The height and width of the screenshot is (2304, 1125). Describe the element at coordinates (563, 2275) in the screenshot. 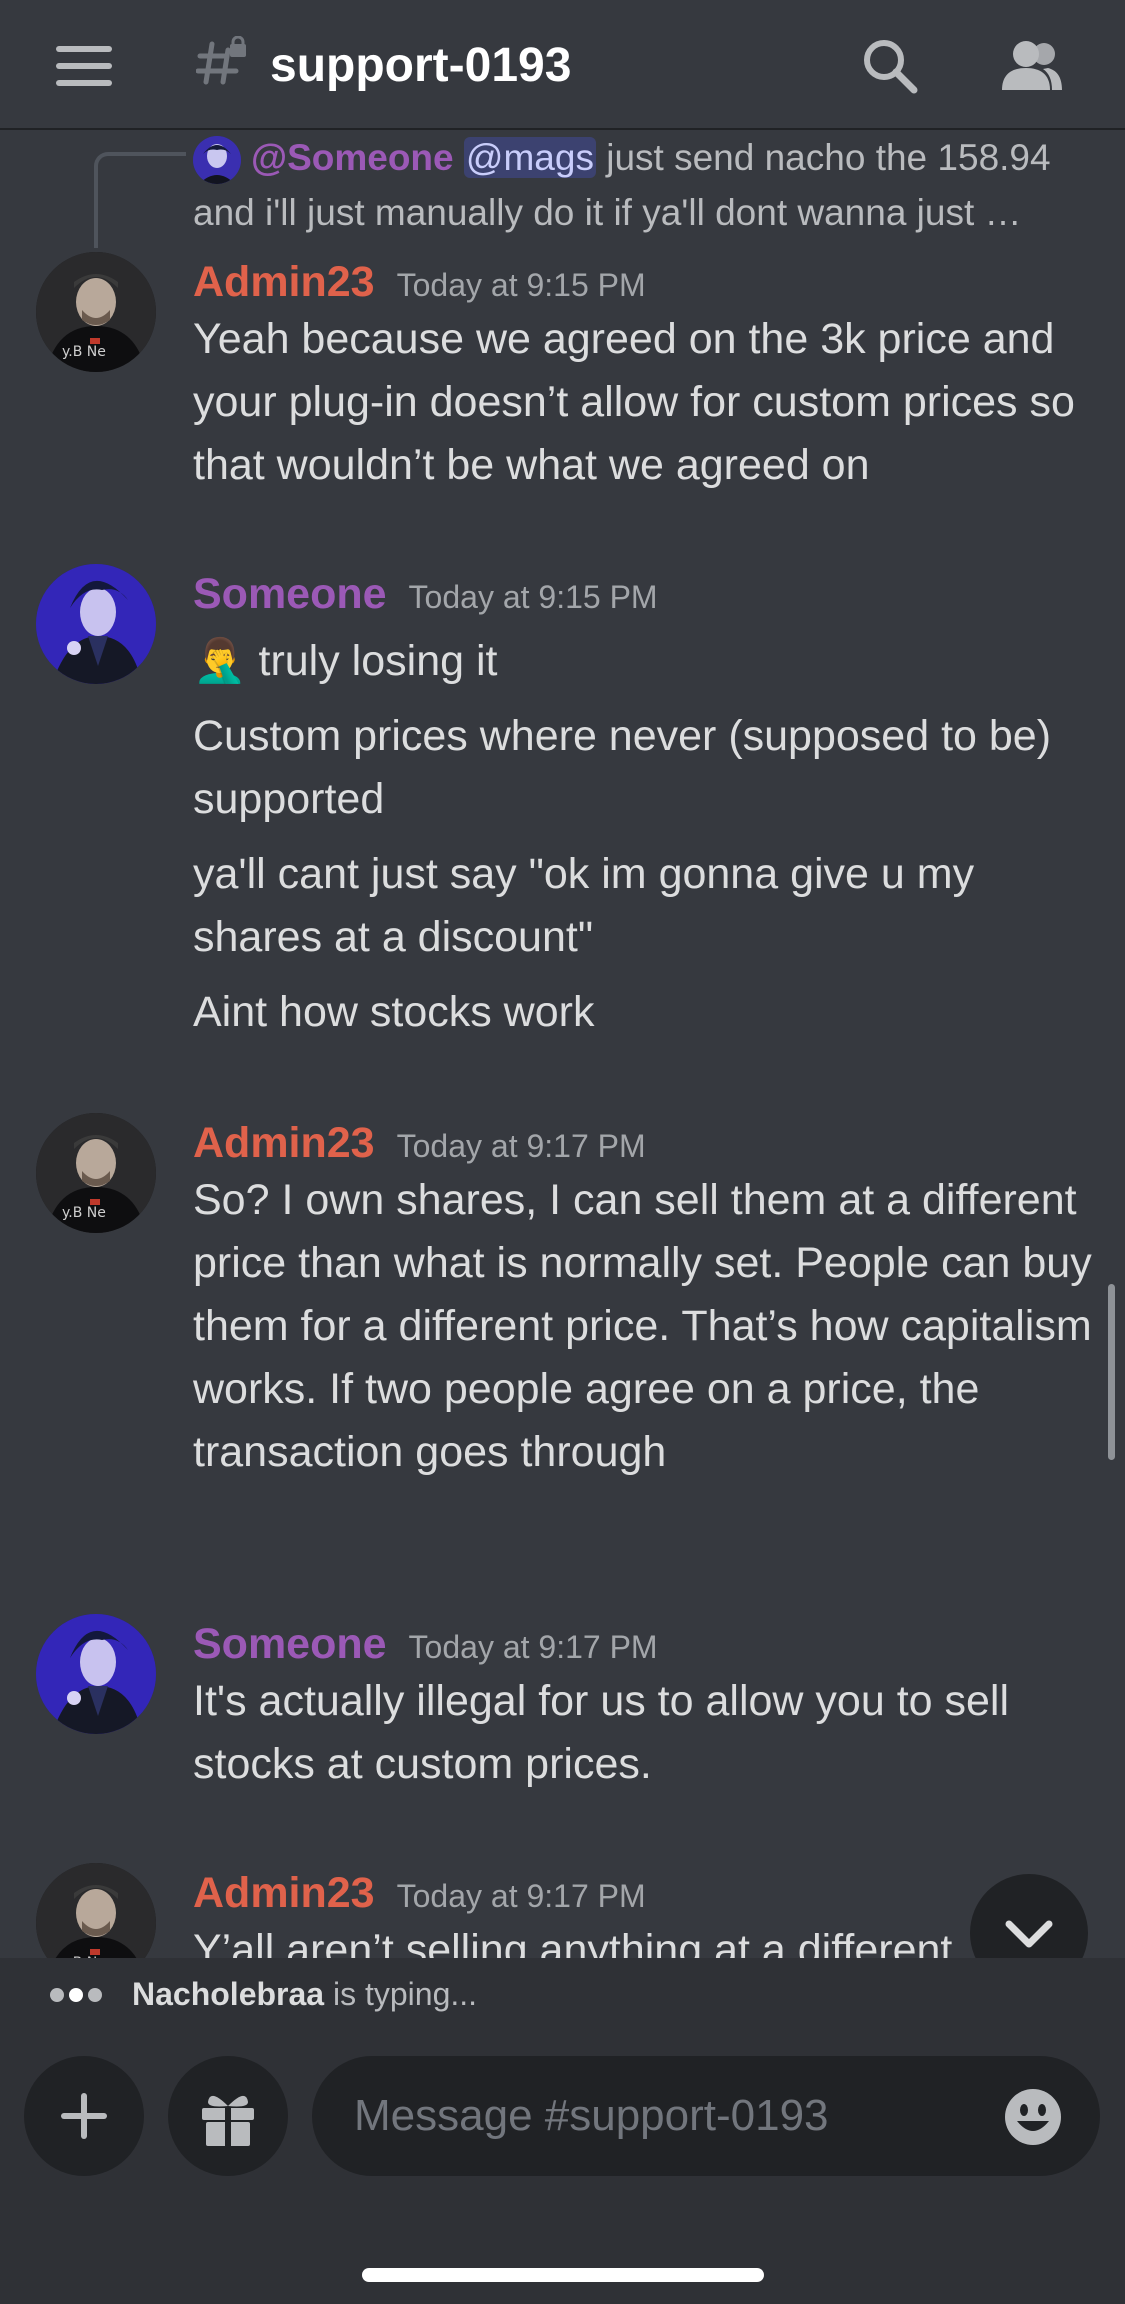

I see `home-indicator` at that location.